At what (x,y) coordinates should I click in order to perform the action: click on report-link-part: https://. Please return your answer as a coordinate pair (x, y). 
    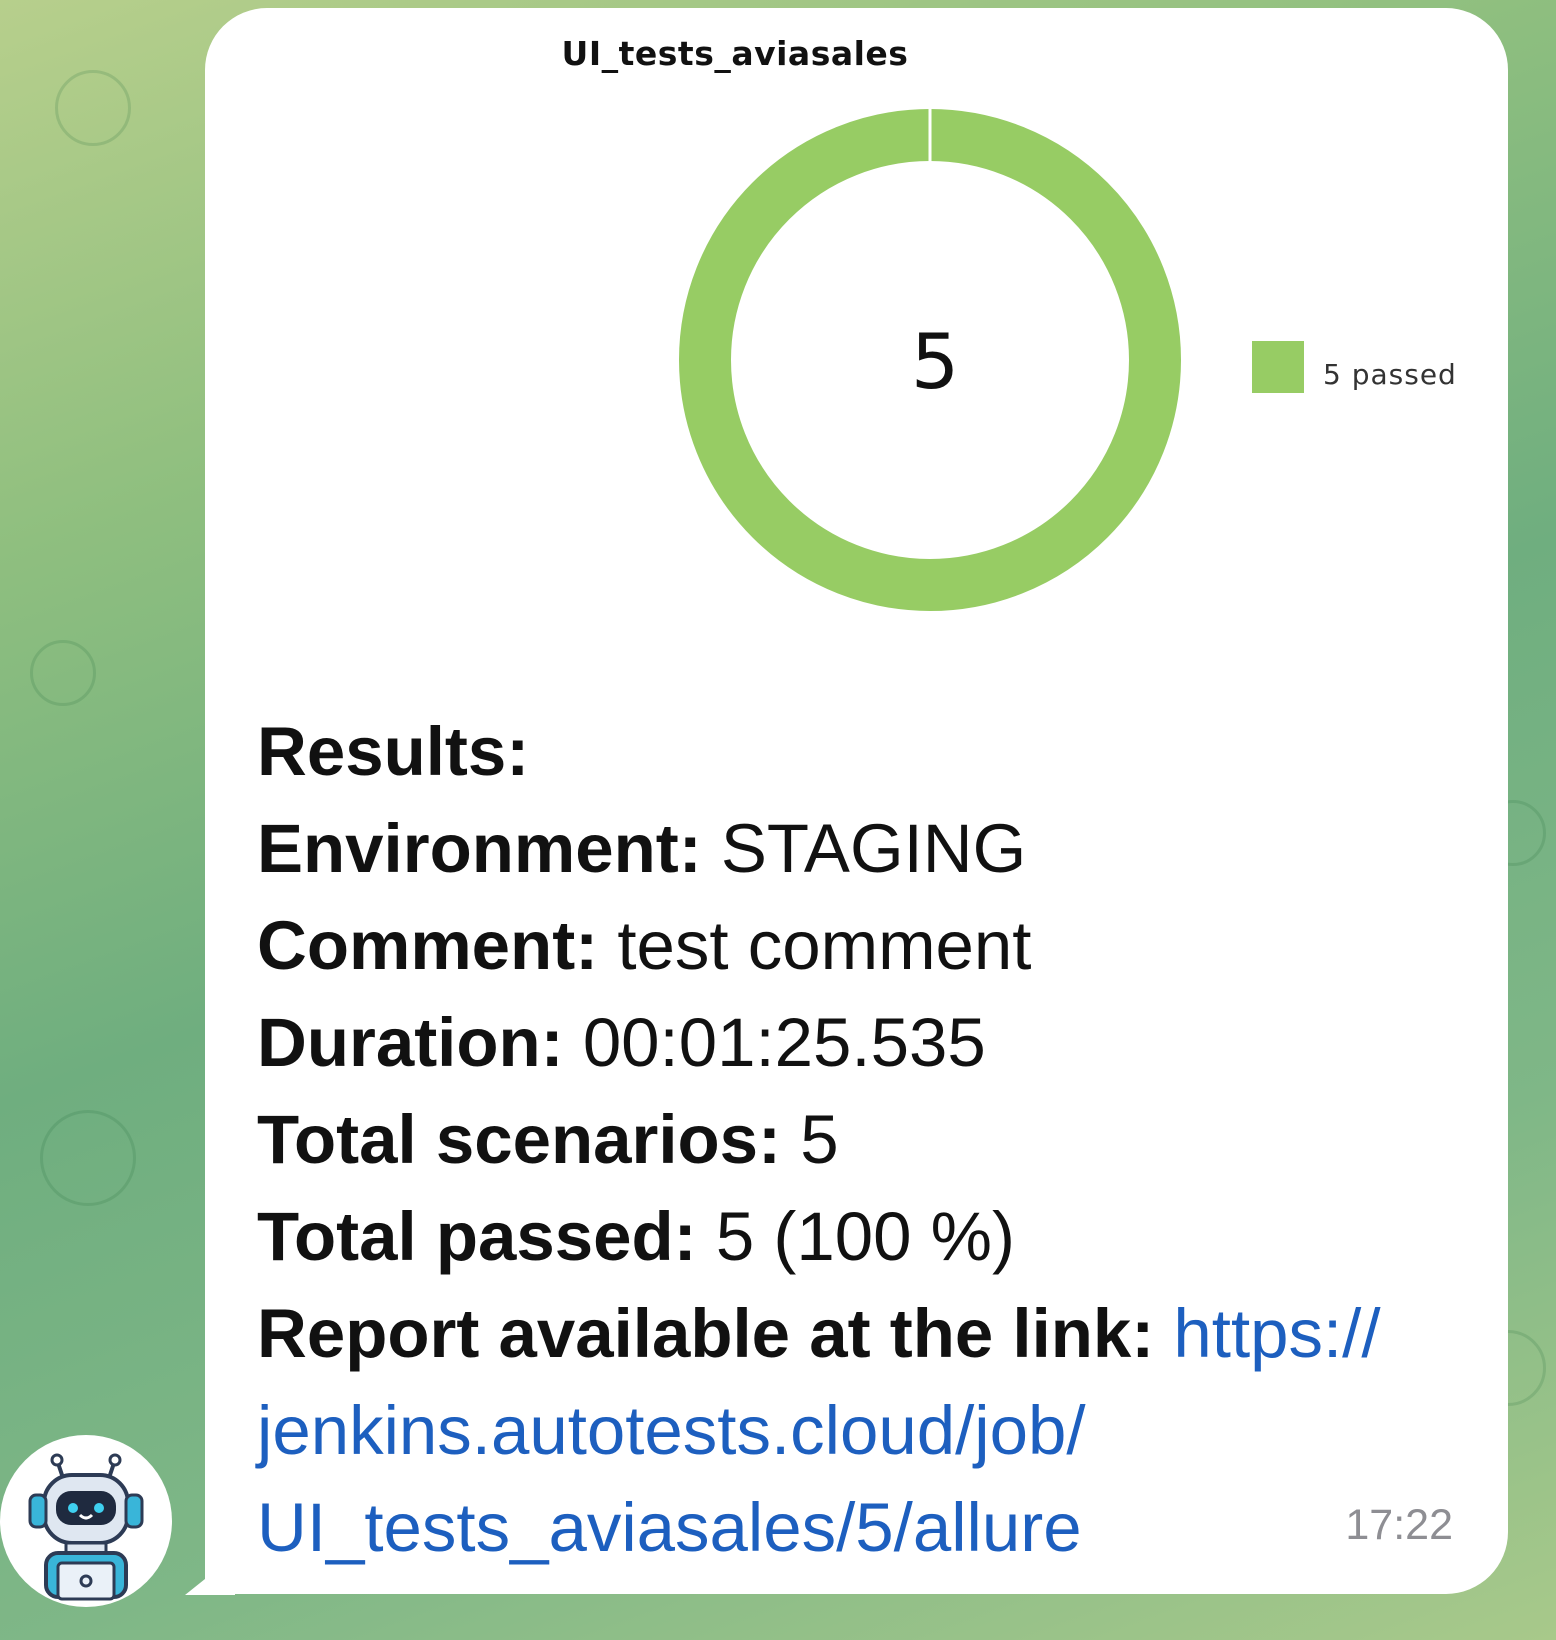
    Looking at the image, I should click on (1276, 1333).